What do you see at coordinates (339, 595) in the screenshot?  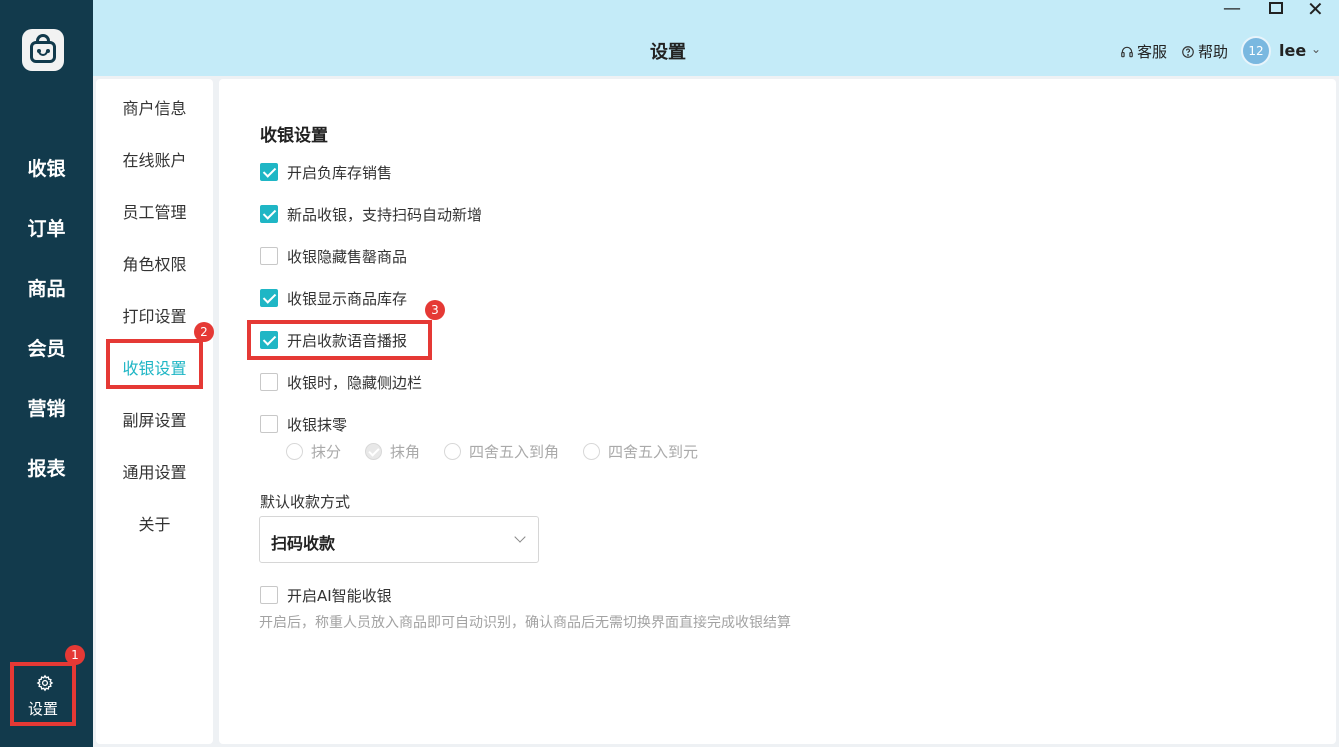 I see `option-label: 开启AI智能收银` at bounding box center [339, 595].